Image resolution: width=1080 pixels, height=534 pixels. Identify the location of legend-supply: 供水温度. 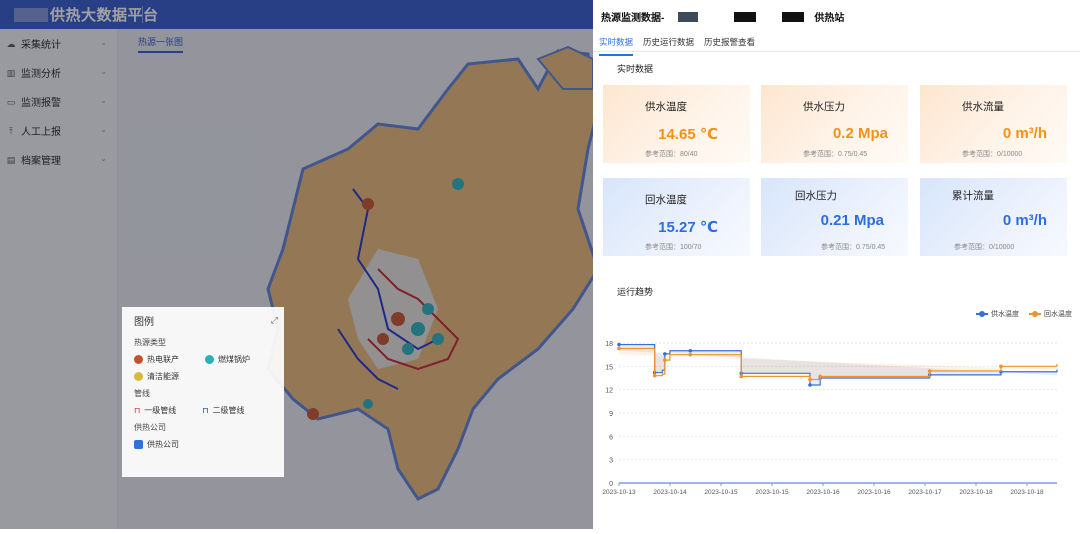
(997, 314).